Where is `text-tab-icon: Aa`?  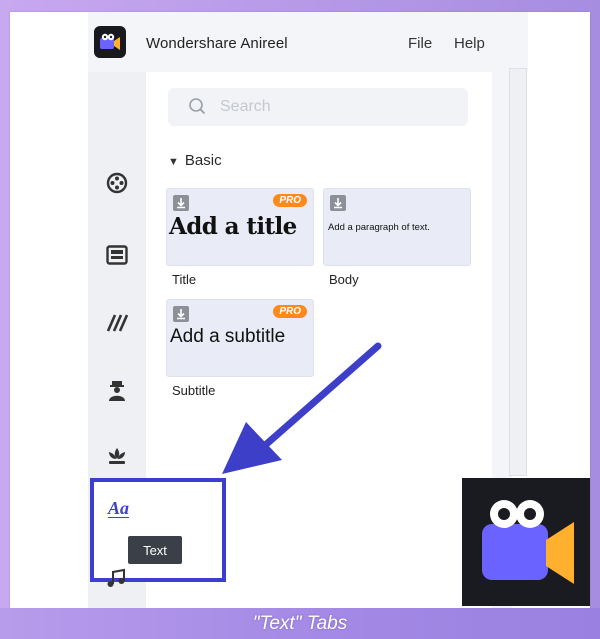
text-tab-icon: Aa is located at coordinates (122, 509).